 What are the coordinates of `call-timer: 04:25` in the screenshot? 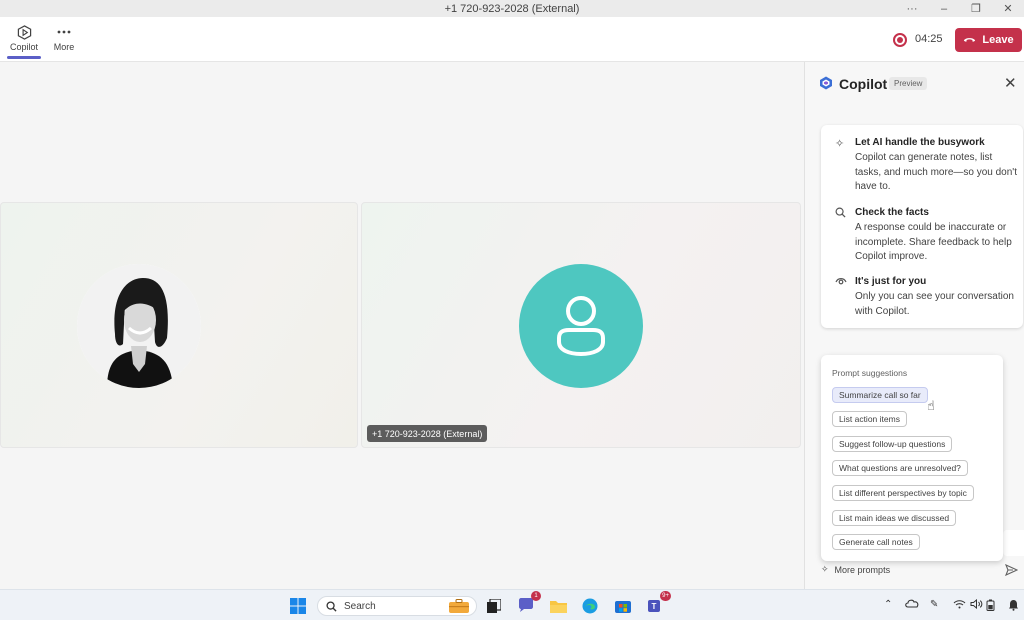 It's located at (929, 39).